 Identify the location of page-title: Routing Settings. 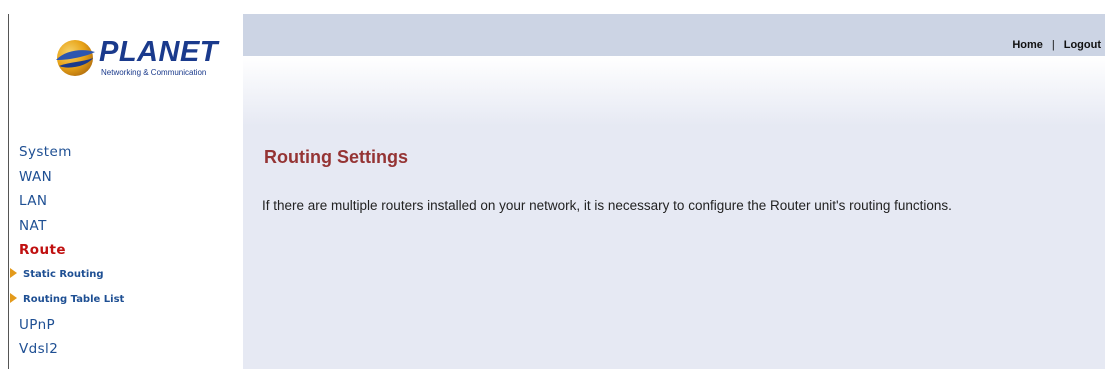
(336, 157).